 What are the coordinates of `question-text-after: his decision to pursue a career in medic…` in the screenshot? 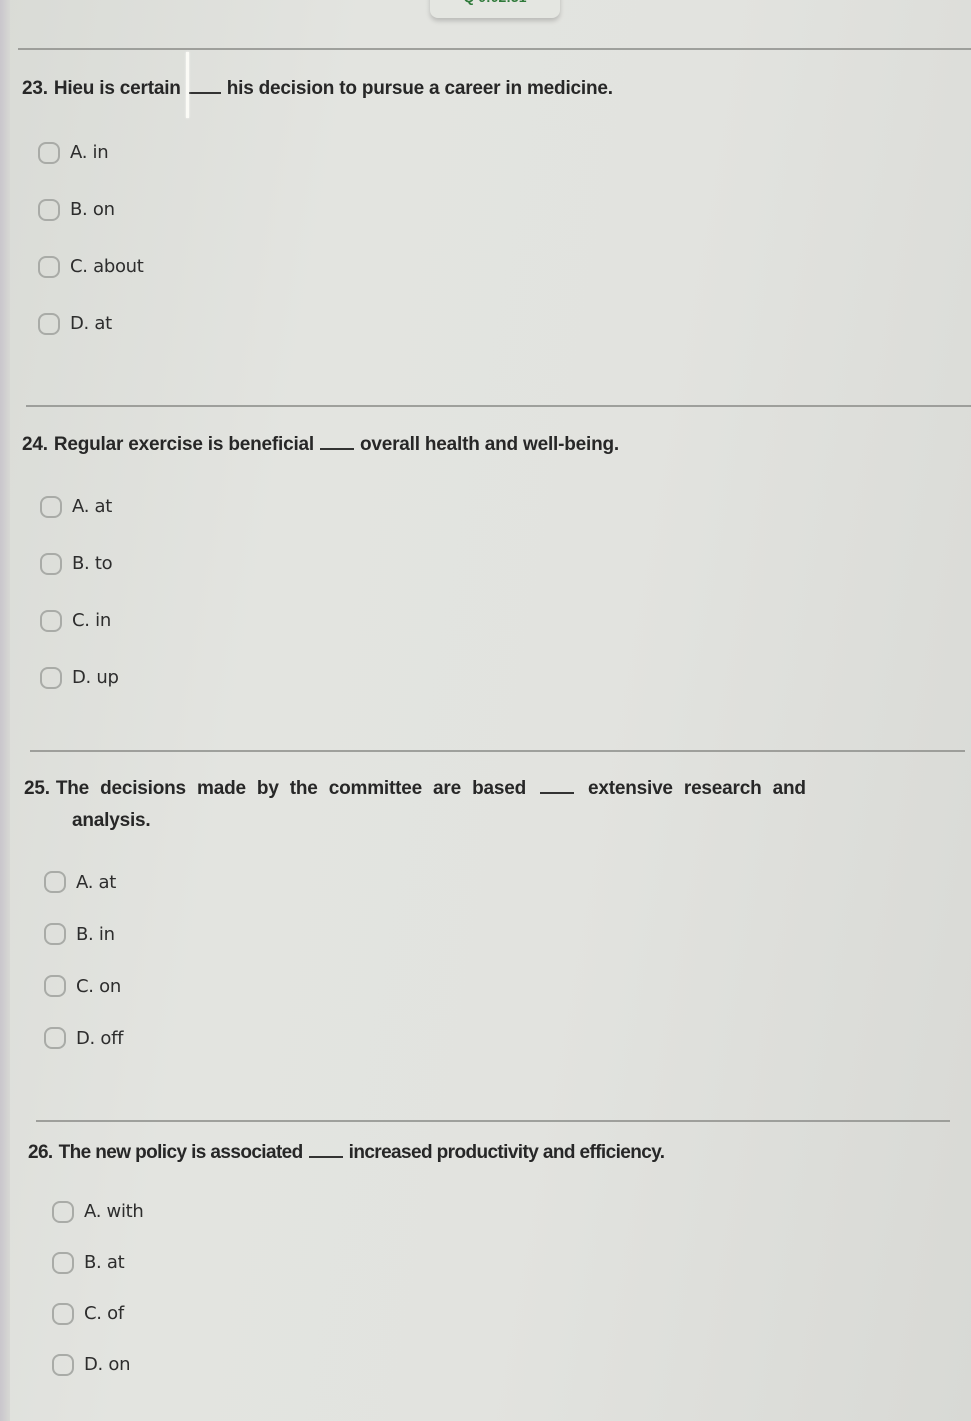 It's located at (419, 88).